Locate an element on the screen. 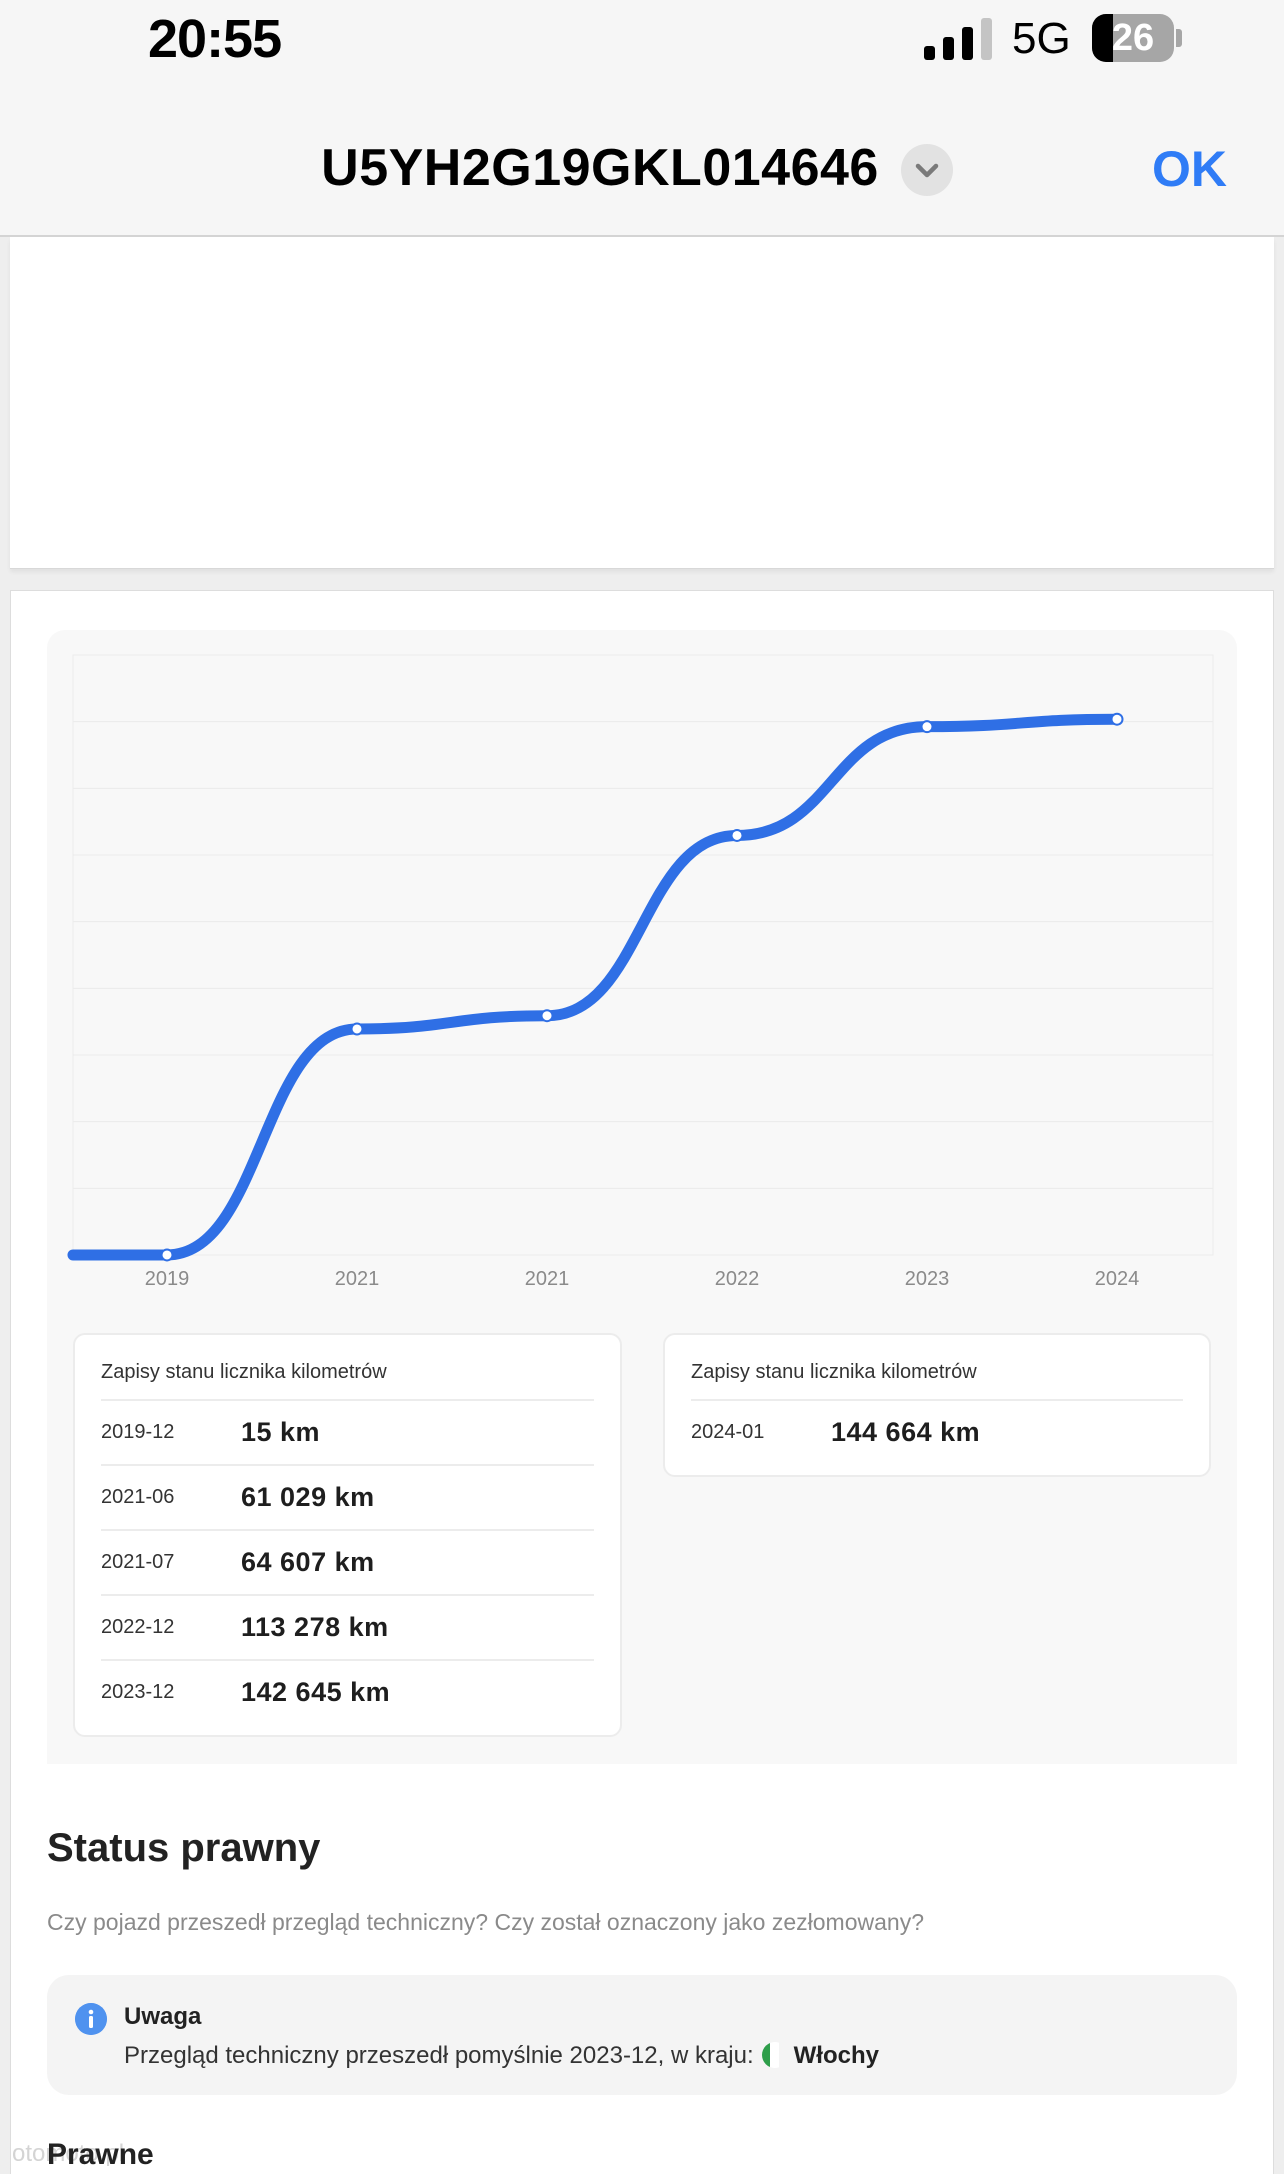 The height and width of the screenshot is (2174, 1284). notice-country: Włochy is located at coordinates (836, 2055).